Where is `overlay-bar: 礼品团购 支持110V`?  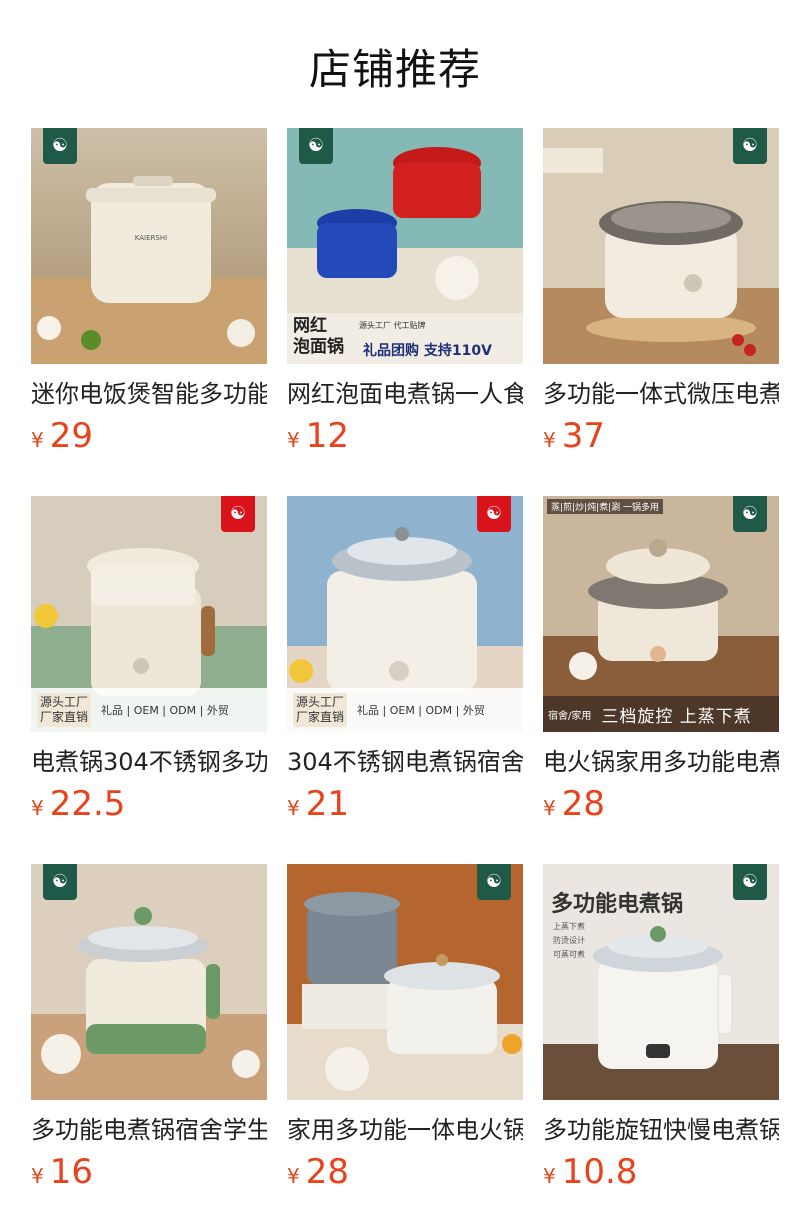 overlay-bar: 礼品团购 支持110V is located at coordinates (427, 351).